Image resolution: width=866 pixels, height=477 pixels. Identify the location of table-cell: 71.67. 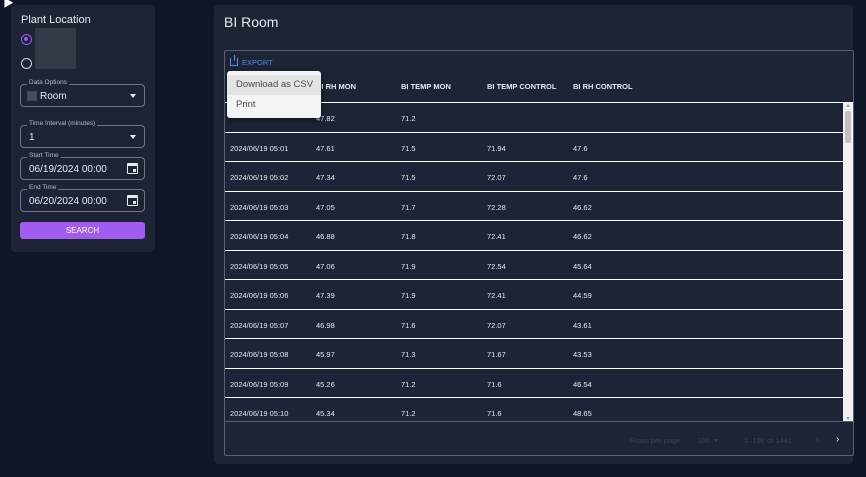
(496, 354).